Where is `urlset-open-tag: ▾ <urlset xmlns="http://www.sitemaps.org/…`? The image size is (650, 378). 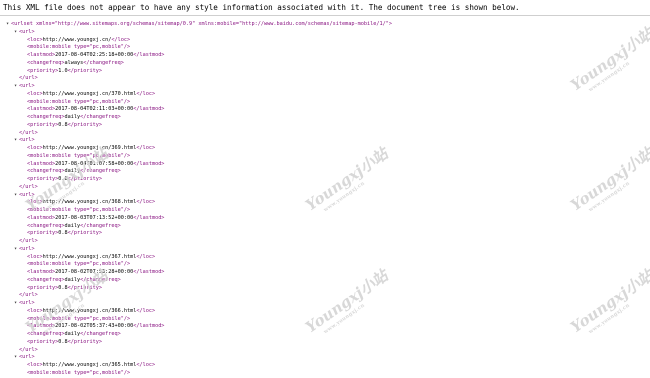 urlset-open-tag: ▾ <urlset xmlns="http://www.sitemaps.org/… is located at coordinates (199, 25).